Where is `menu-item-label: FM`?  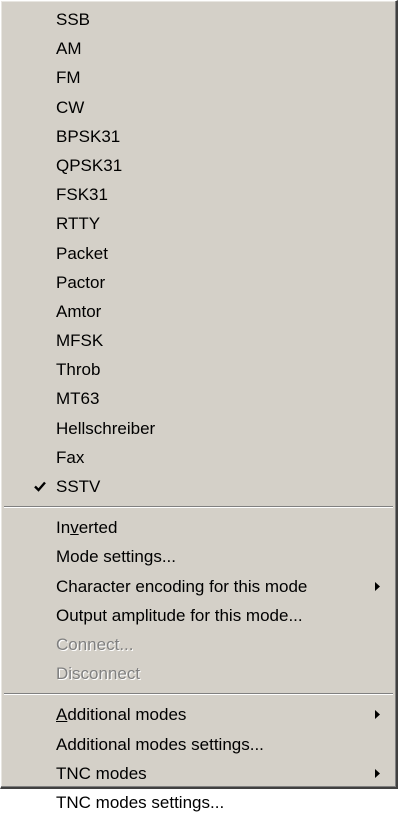 menu-item-label: FM is located at coordinates (68, 78).